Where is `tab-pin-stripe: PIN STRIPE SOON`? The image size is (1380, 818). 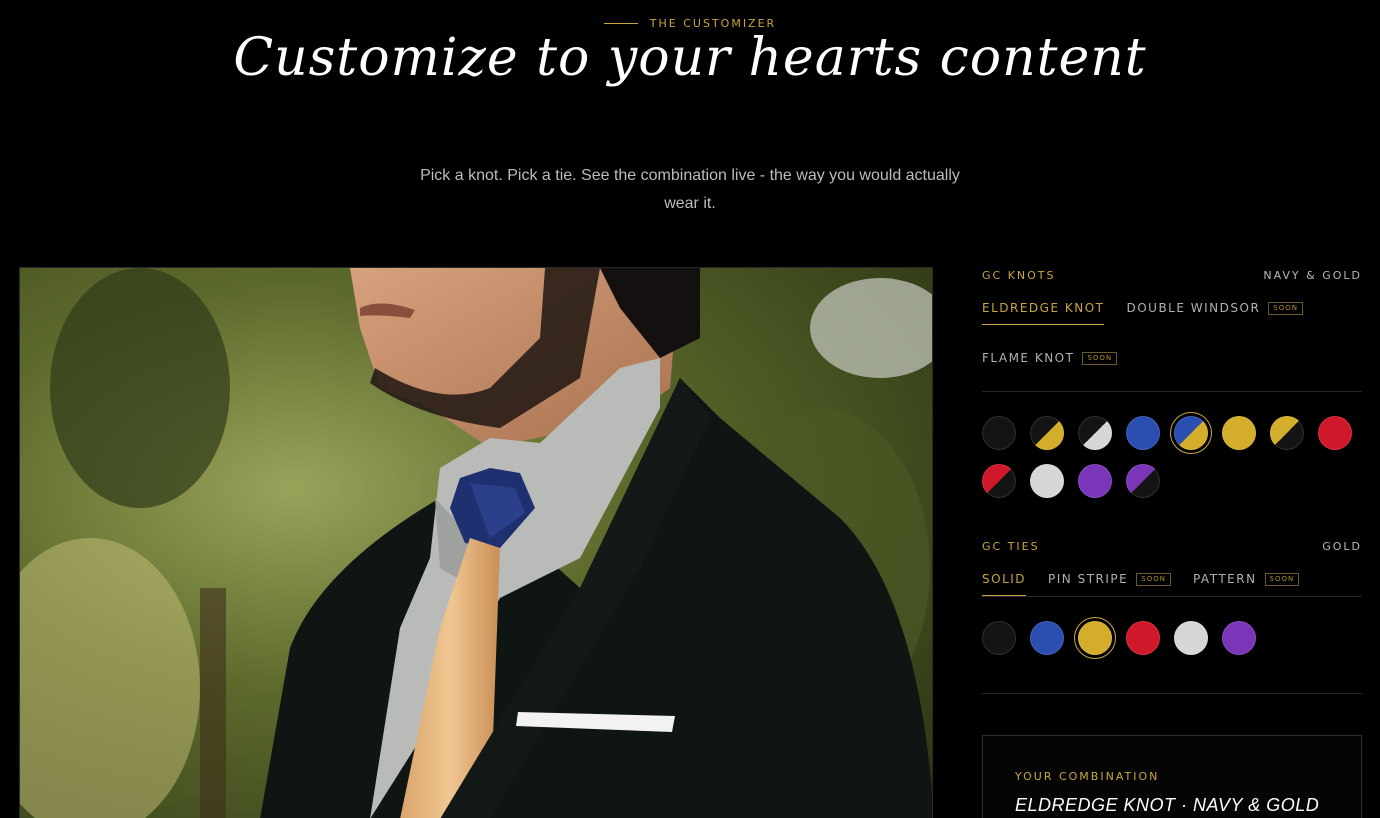 tab-pin-stripe: PIN STRIPE SOON is located at coordinates (1109, 579).